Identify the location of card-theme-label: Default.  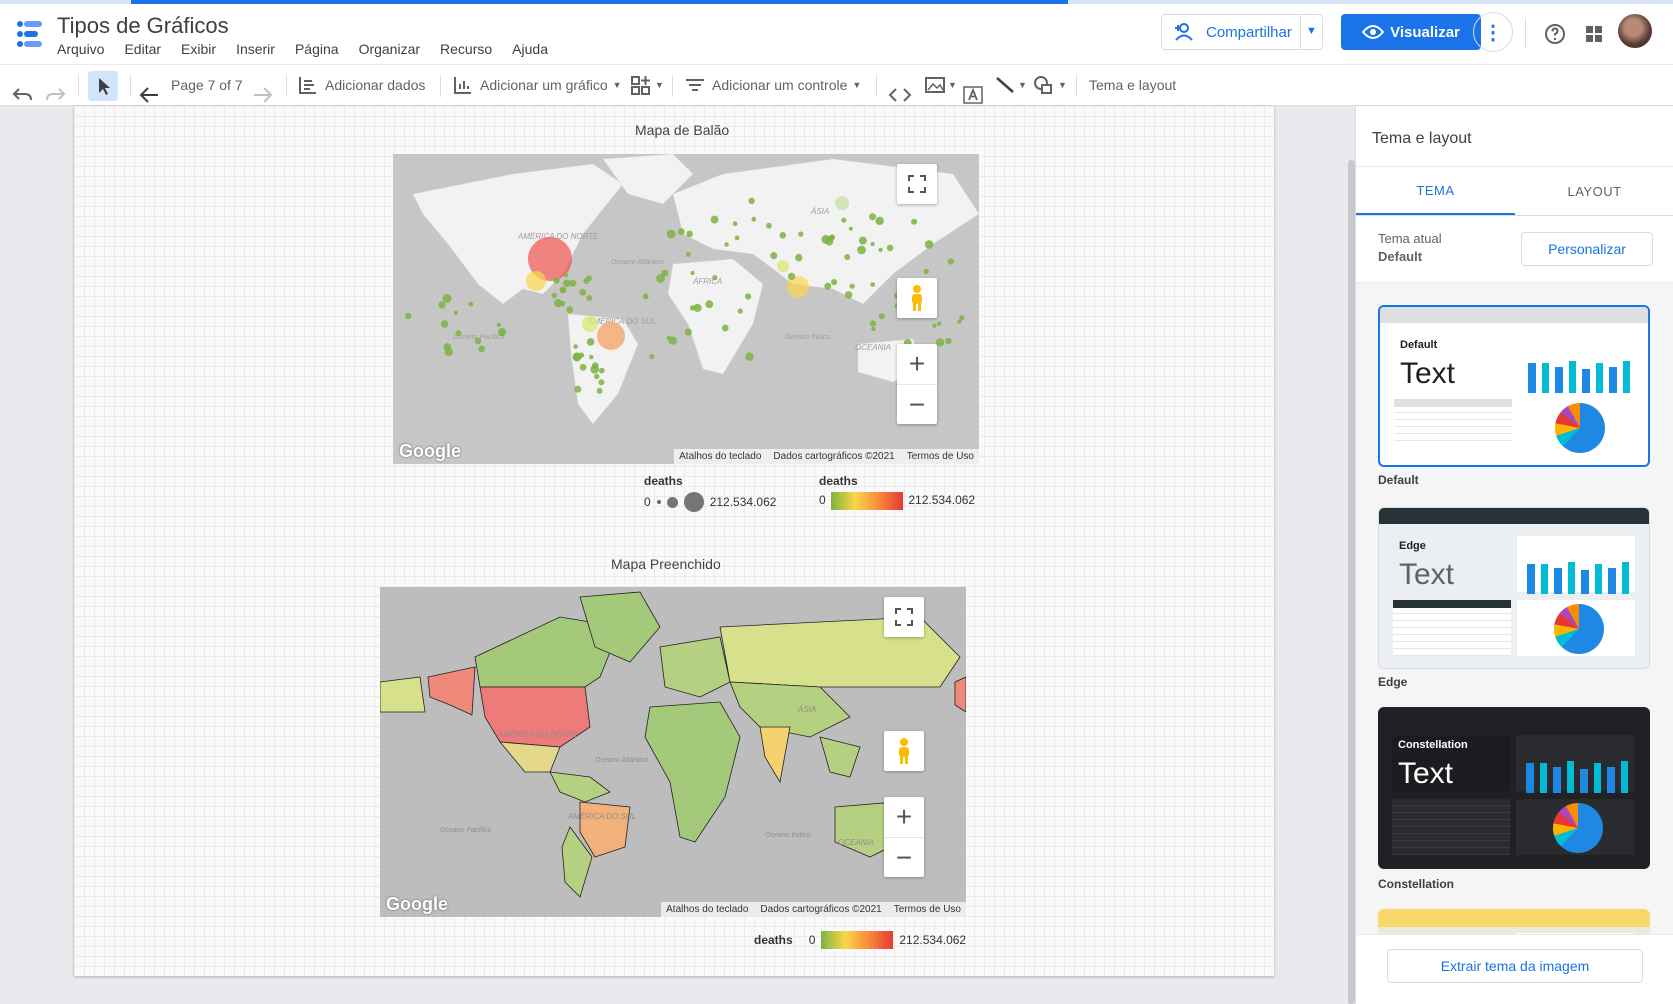
(1419, 345).